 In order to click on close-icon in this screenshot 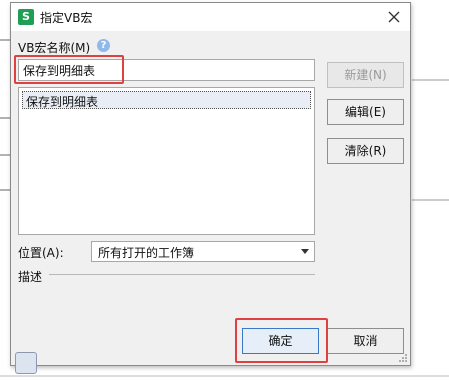, I will do `click(394, 17)`.